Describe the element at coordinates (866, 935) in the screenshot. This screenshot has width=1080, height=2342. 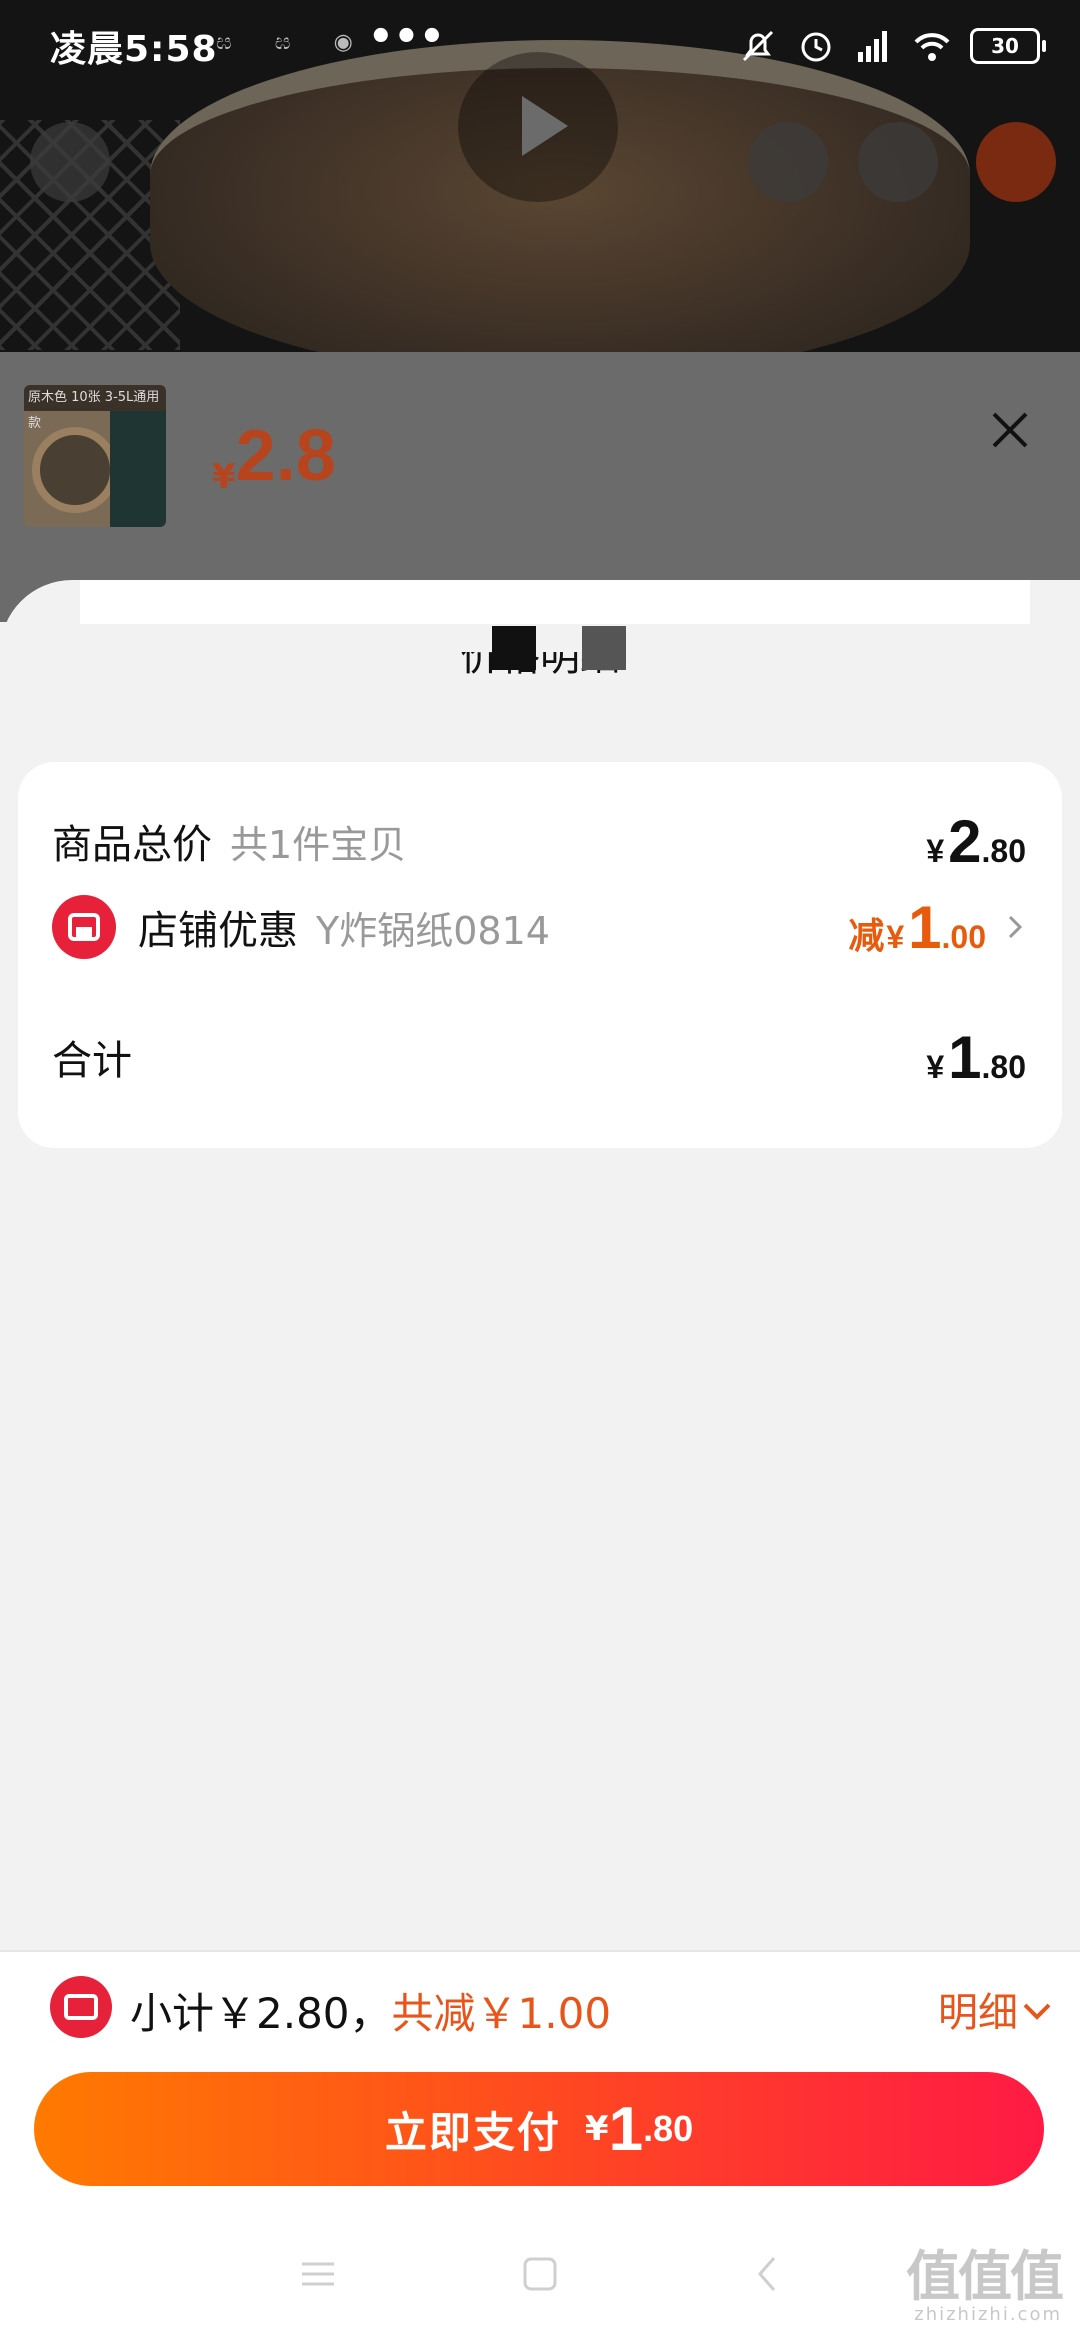
I see `discount-prefix: 减` at that location.